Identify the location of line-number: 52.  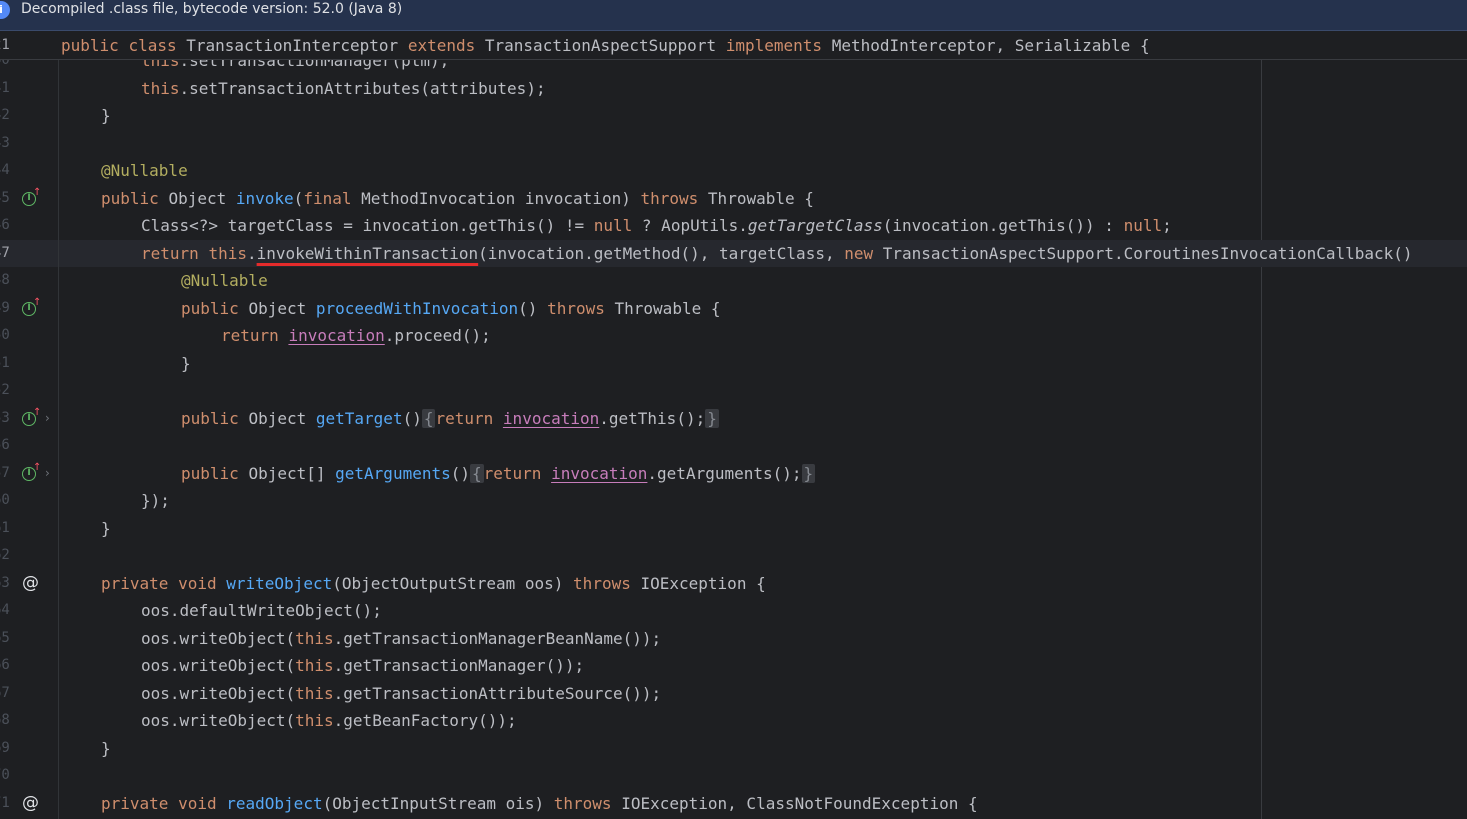
(5, 390).